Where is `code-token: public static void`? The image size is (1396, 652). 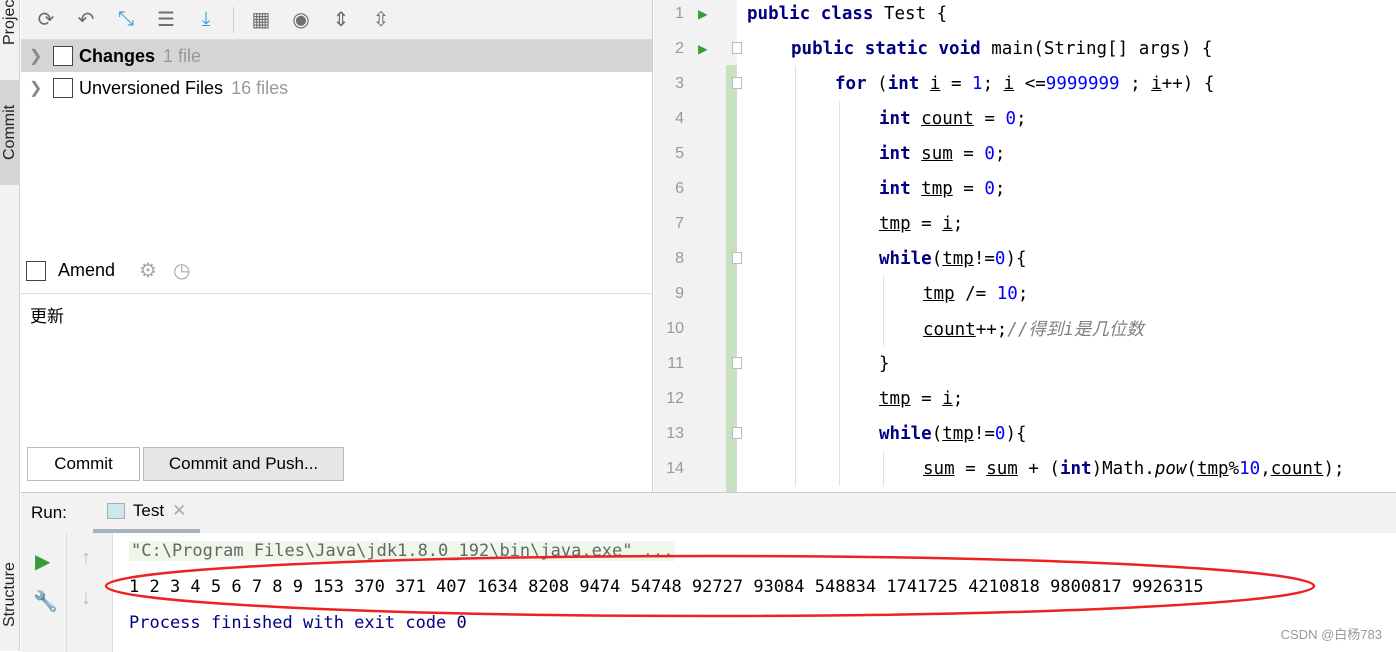
code-token: public static void is located at coordinates (891, 48).